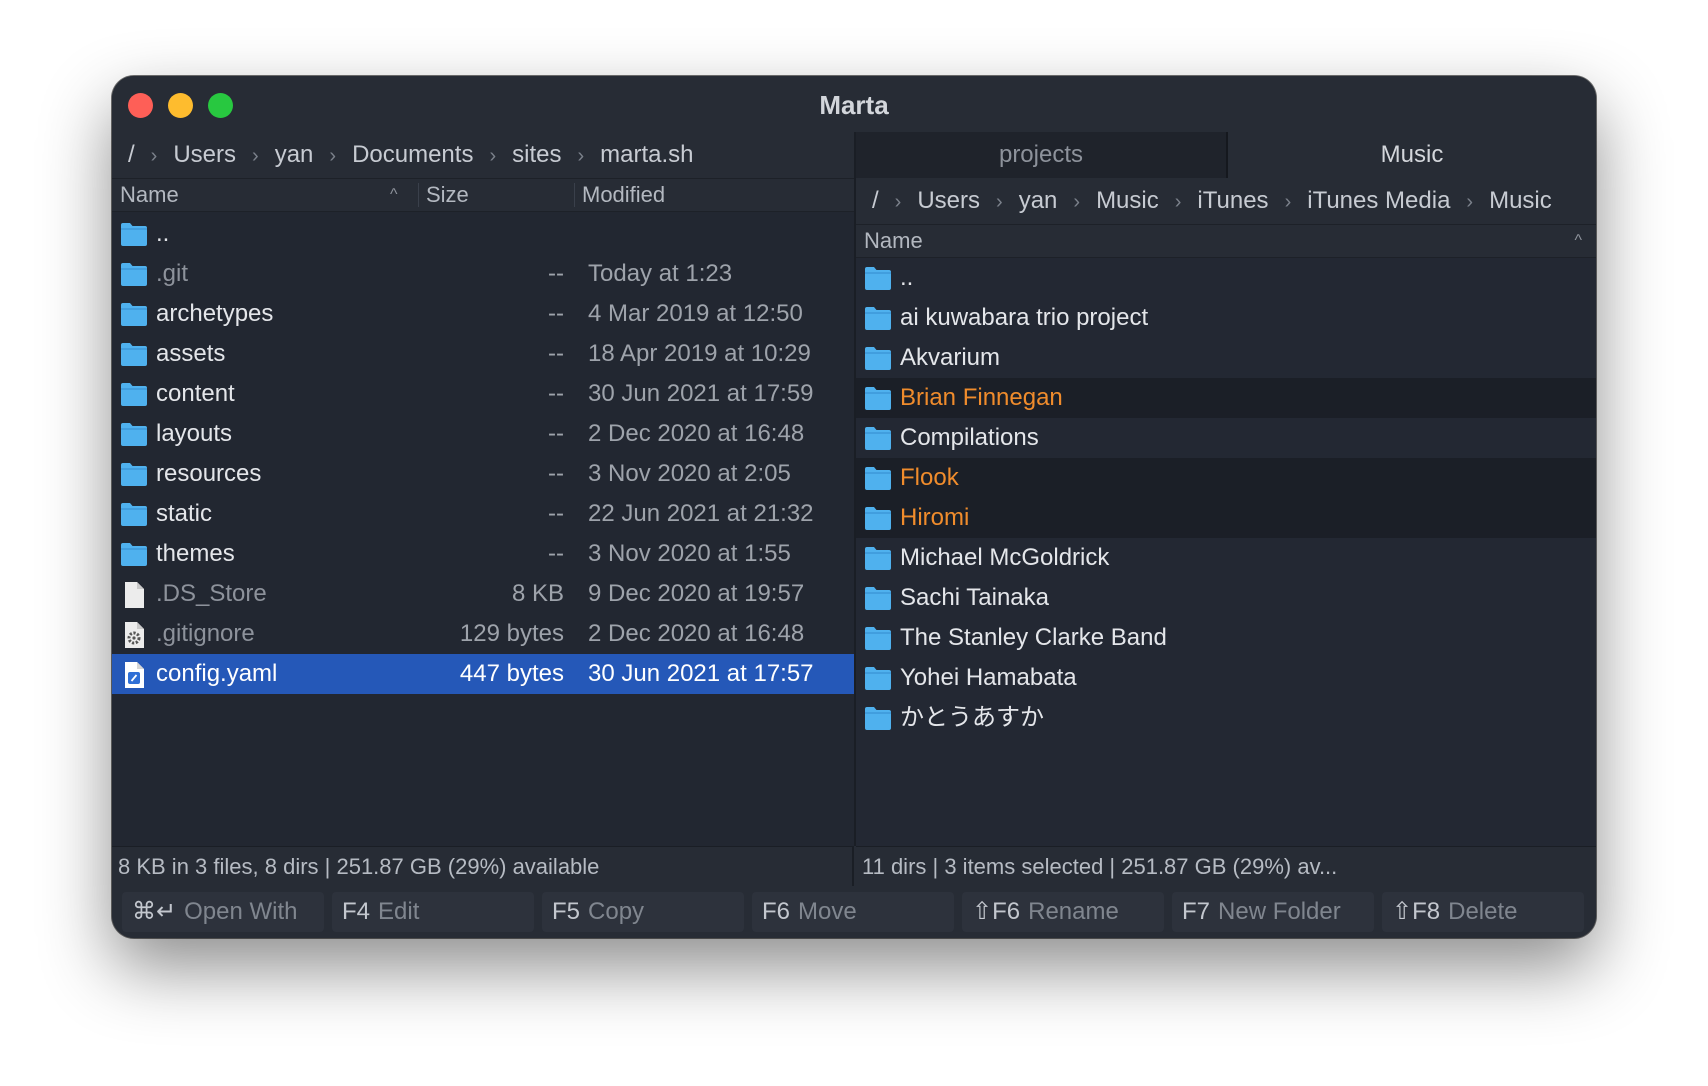  What do you see at coordinates (537, 593) in the screenshot?
I see `item-size: 8 KB` at bounding box center [537, 593].